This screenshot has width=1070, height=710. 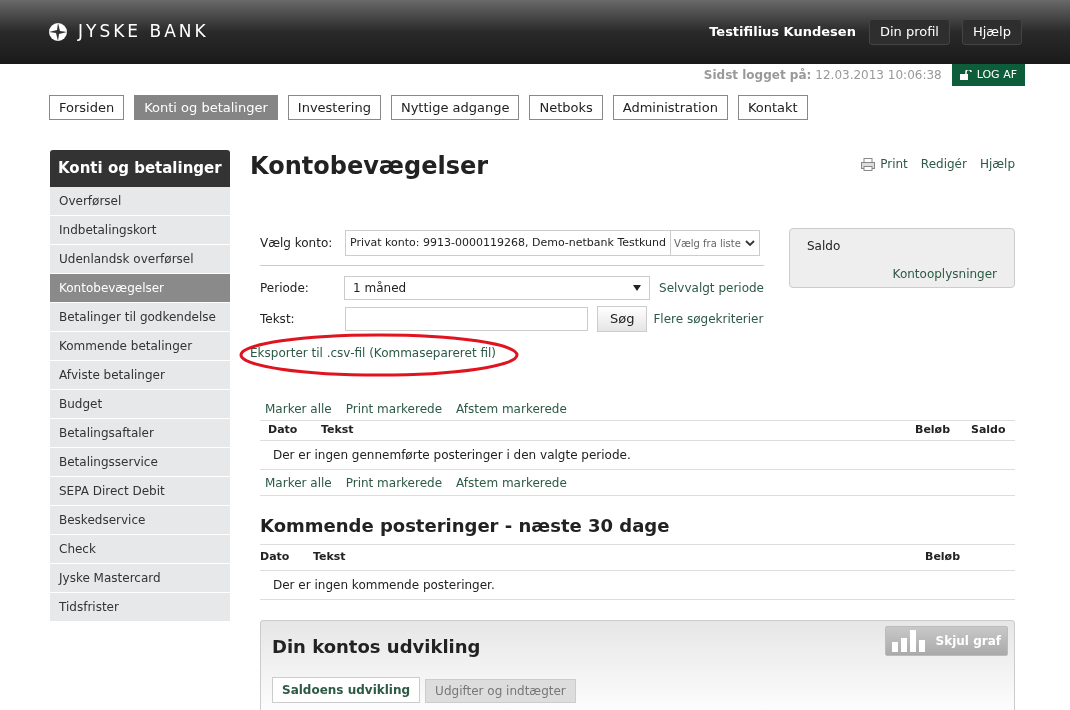 I want to click on empty-message: Der er ingen gennemførte posteringer i den valgte periode., so click(x=637, y=455).